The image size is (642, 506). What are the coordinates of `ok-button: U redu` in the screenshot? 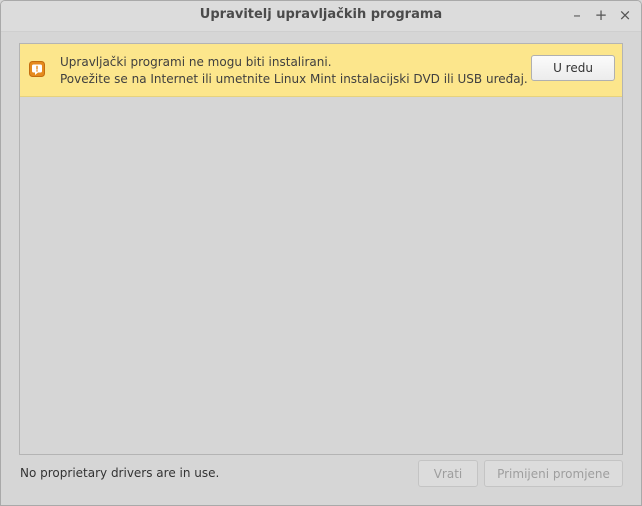 It's located at (573, 68).